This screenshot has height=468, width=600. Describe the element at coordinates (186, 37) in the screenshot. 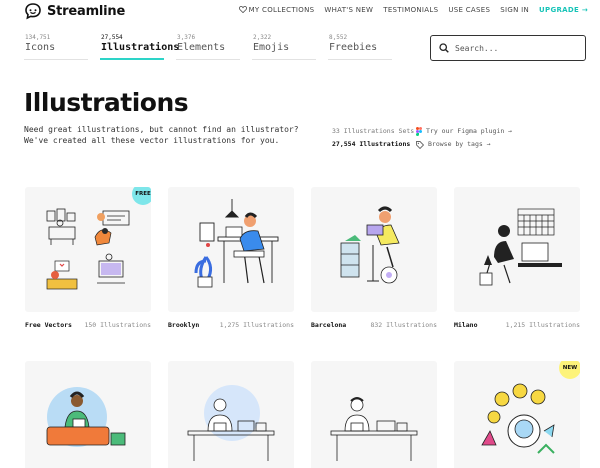

I see `tab-count: 3,376` at that location.